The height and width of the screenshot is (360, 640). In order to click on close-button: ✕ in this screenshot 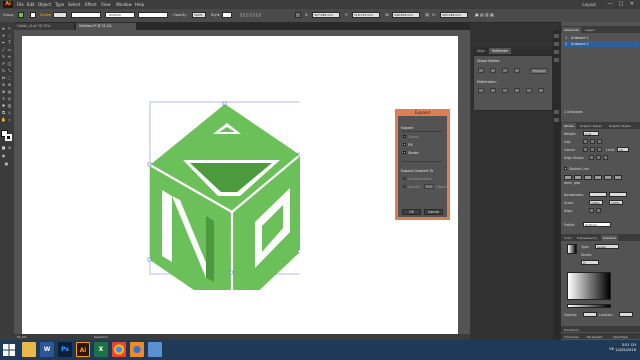, I will do `click(632, 4)`.